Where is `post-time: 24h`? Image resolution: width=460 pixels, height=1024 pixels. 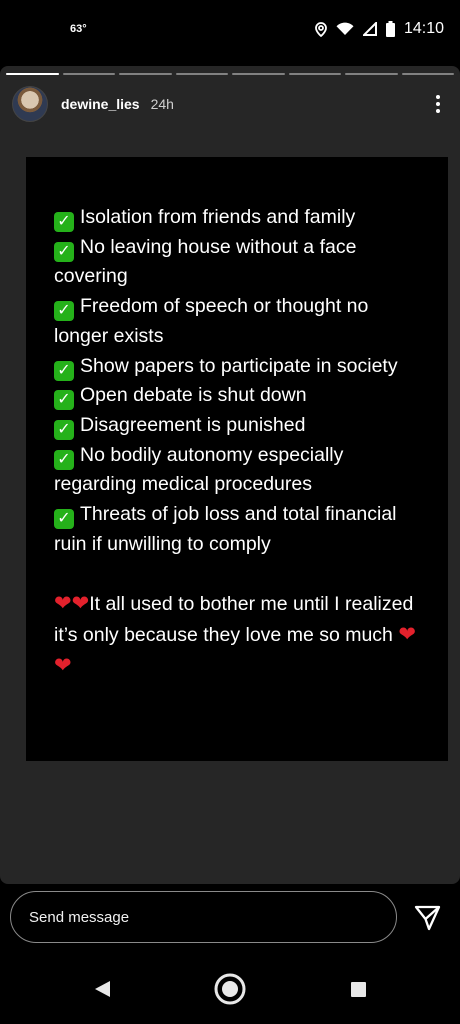 post-time: 24h is located at coordinates (162, 104).